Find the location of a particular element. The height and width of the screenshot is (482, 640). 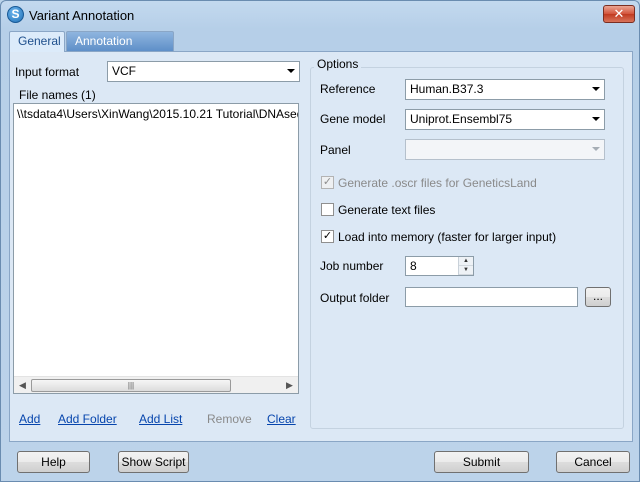

input-format-value: VCF is located at coordinates (124, 71).